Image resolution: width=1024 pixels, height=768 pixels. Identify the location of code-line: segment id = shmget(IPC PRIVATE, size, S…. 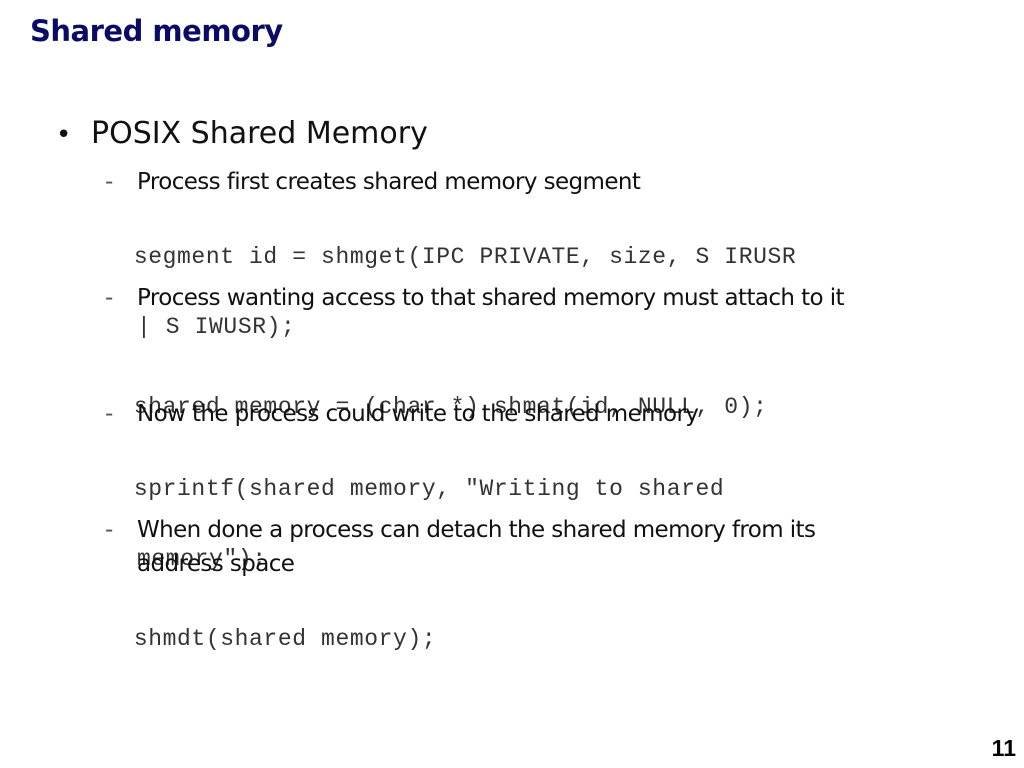
(465, 257).